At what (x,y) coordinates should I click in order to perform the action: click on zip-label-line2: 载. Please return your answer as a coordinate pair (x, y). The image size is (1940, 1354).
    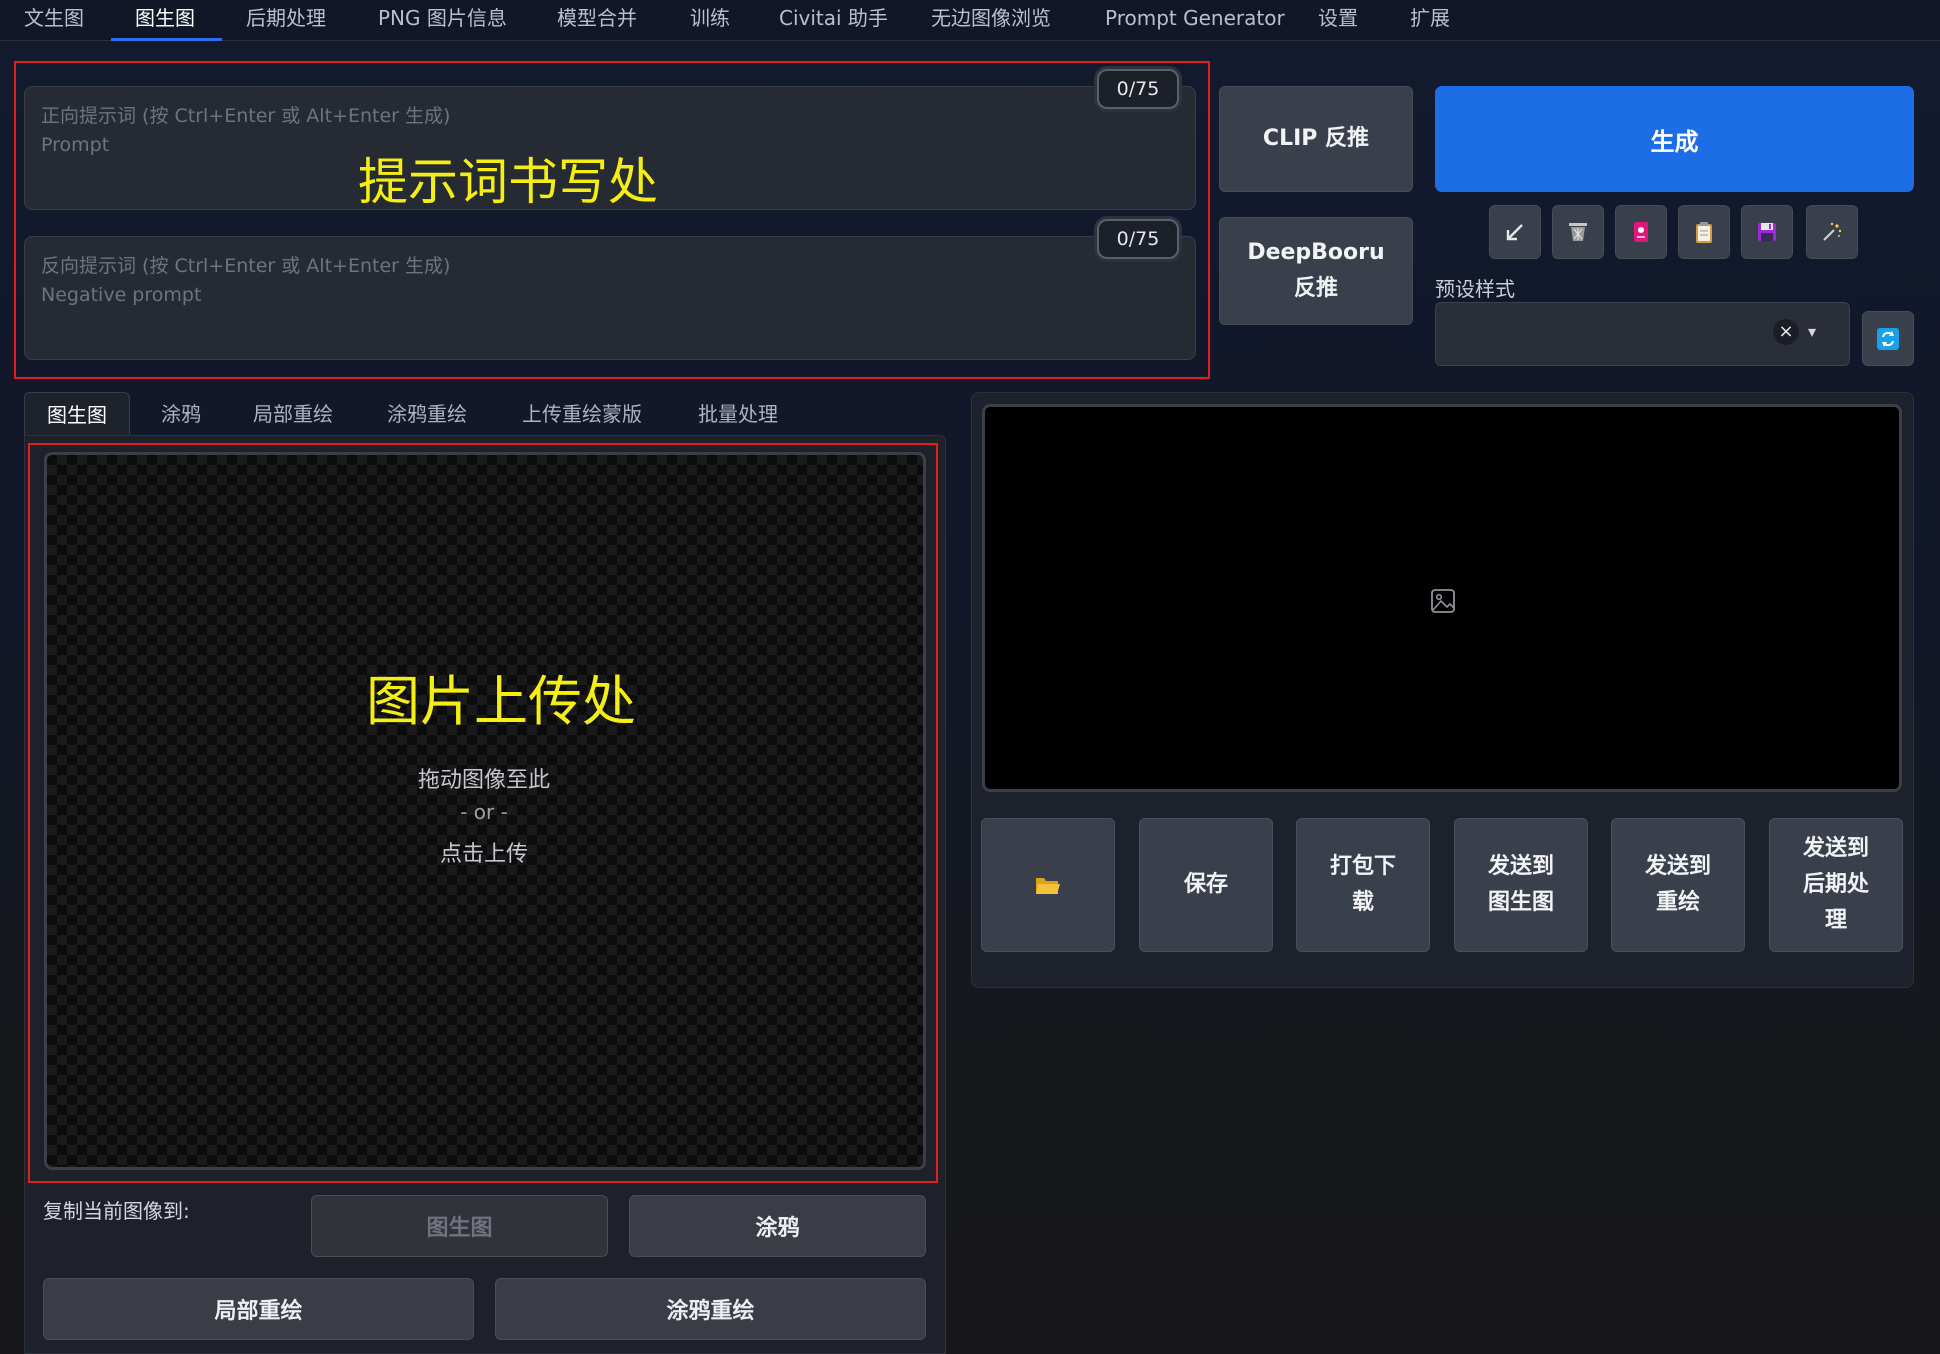
    Looking at the image, I should click on (1362, 902).